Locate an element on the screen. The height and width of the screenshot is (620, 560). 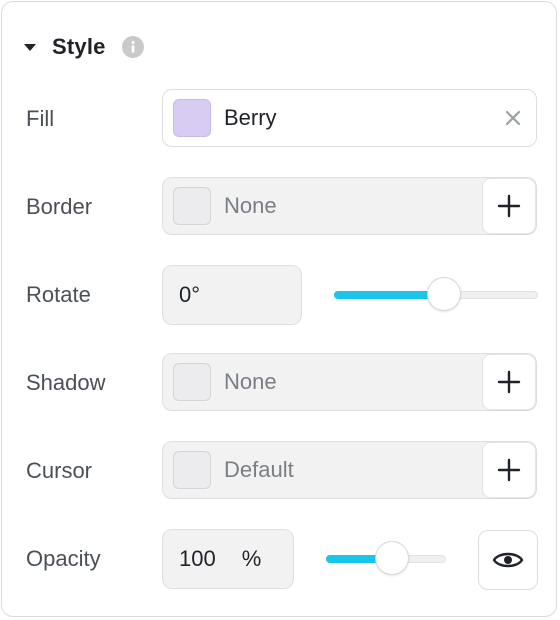
caret-down-icon is located at coordinates (30, 47).